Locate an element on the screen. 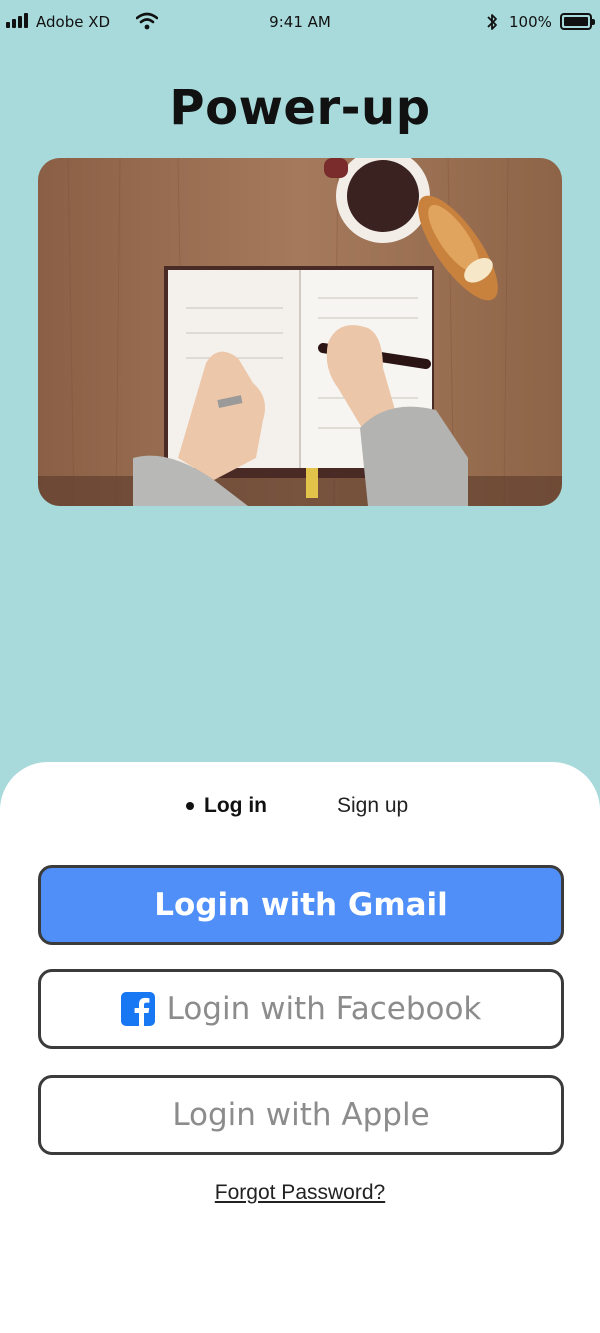 The width and height of the screenshot is (600, 1333). tab-login: Log in is located at coordinates (226, 806).